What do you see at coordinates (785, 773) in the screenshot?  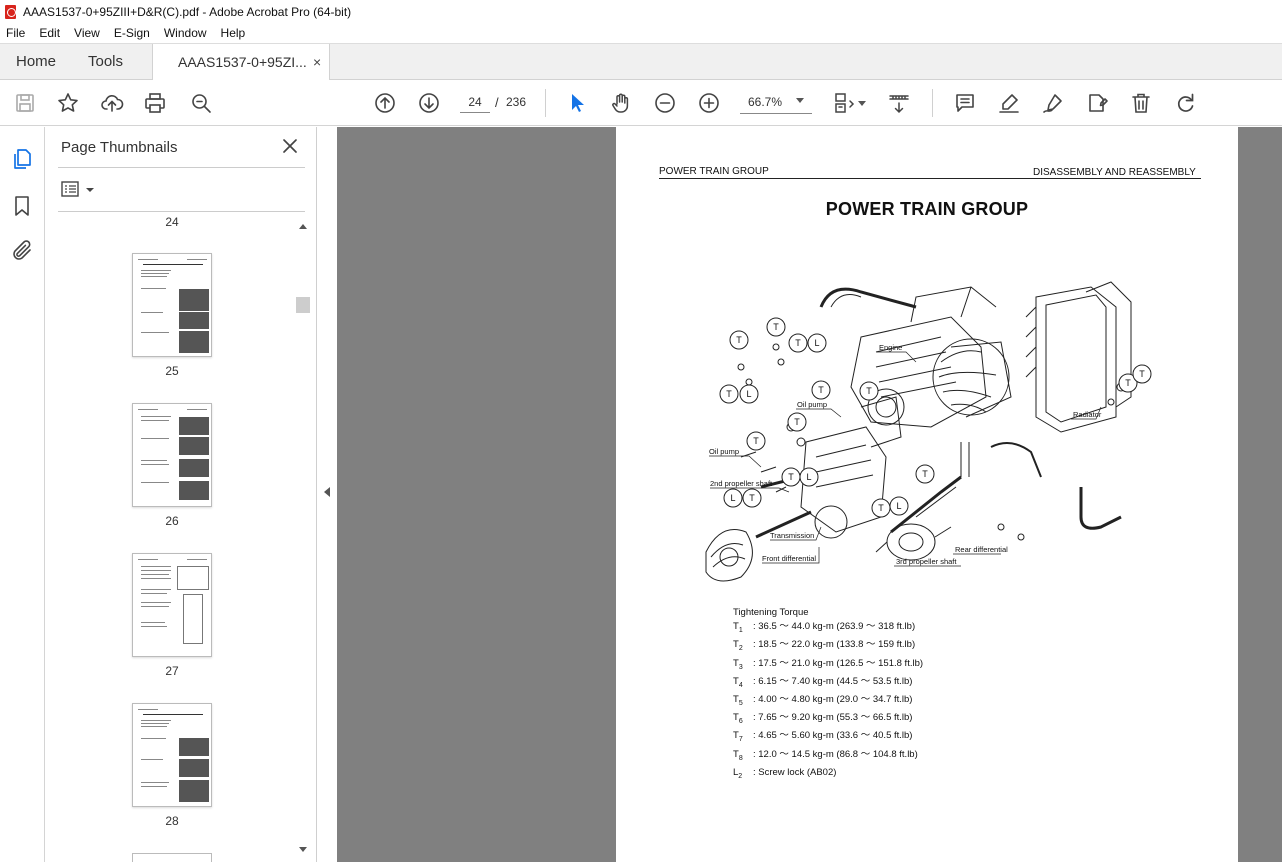 I see `torque-row: L2: Screw lock (AB02)` at bounding box center [785, 773].